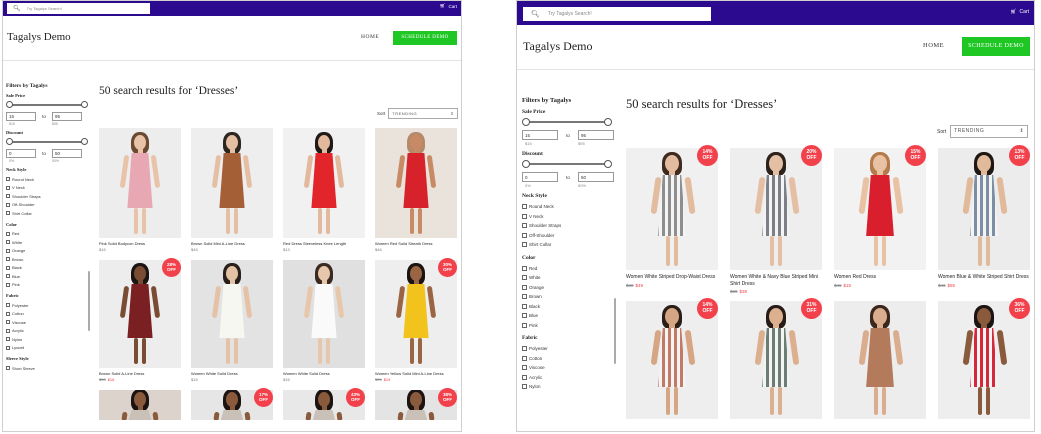  Describe the element at coordinates (324, 190) in the screenshot. I see `product-card: Red Dress Sleeveless Knee Length $13` at that location.